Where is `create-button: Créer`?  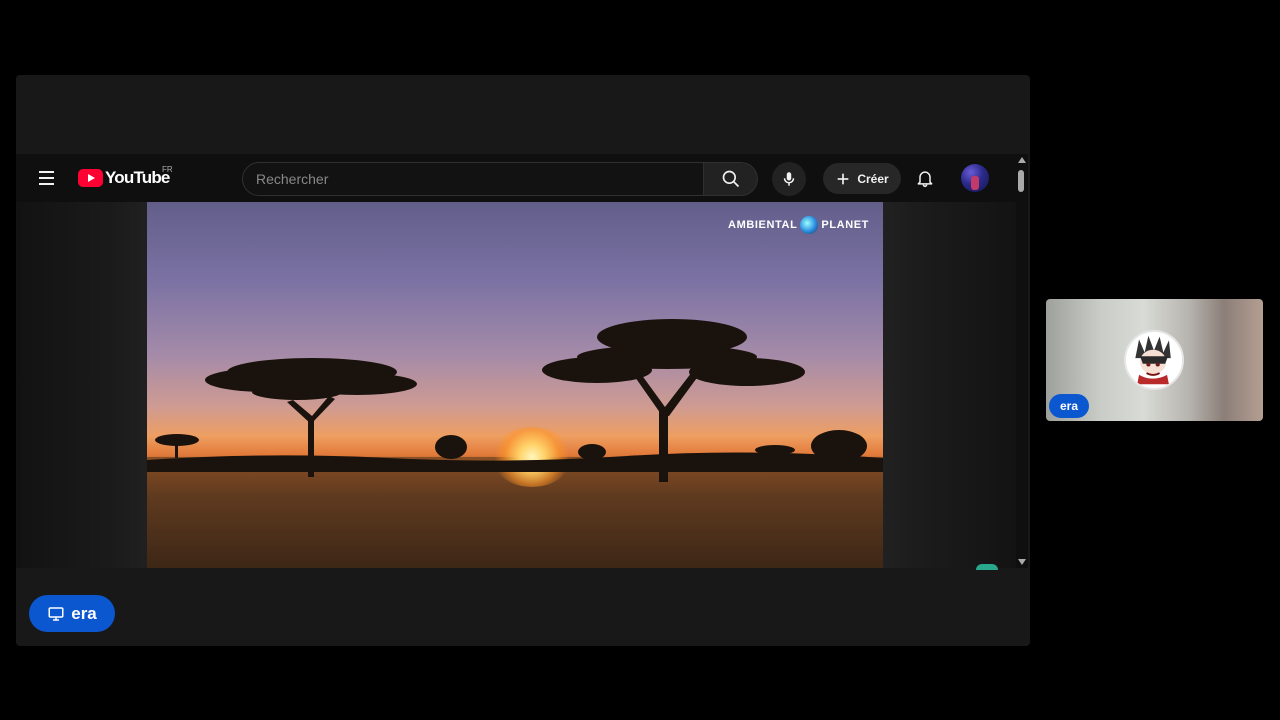 create-button: Créer is located at coordinates (862, 178).